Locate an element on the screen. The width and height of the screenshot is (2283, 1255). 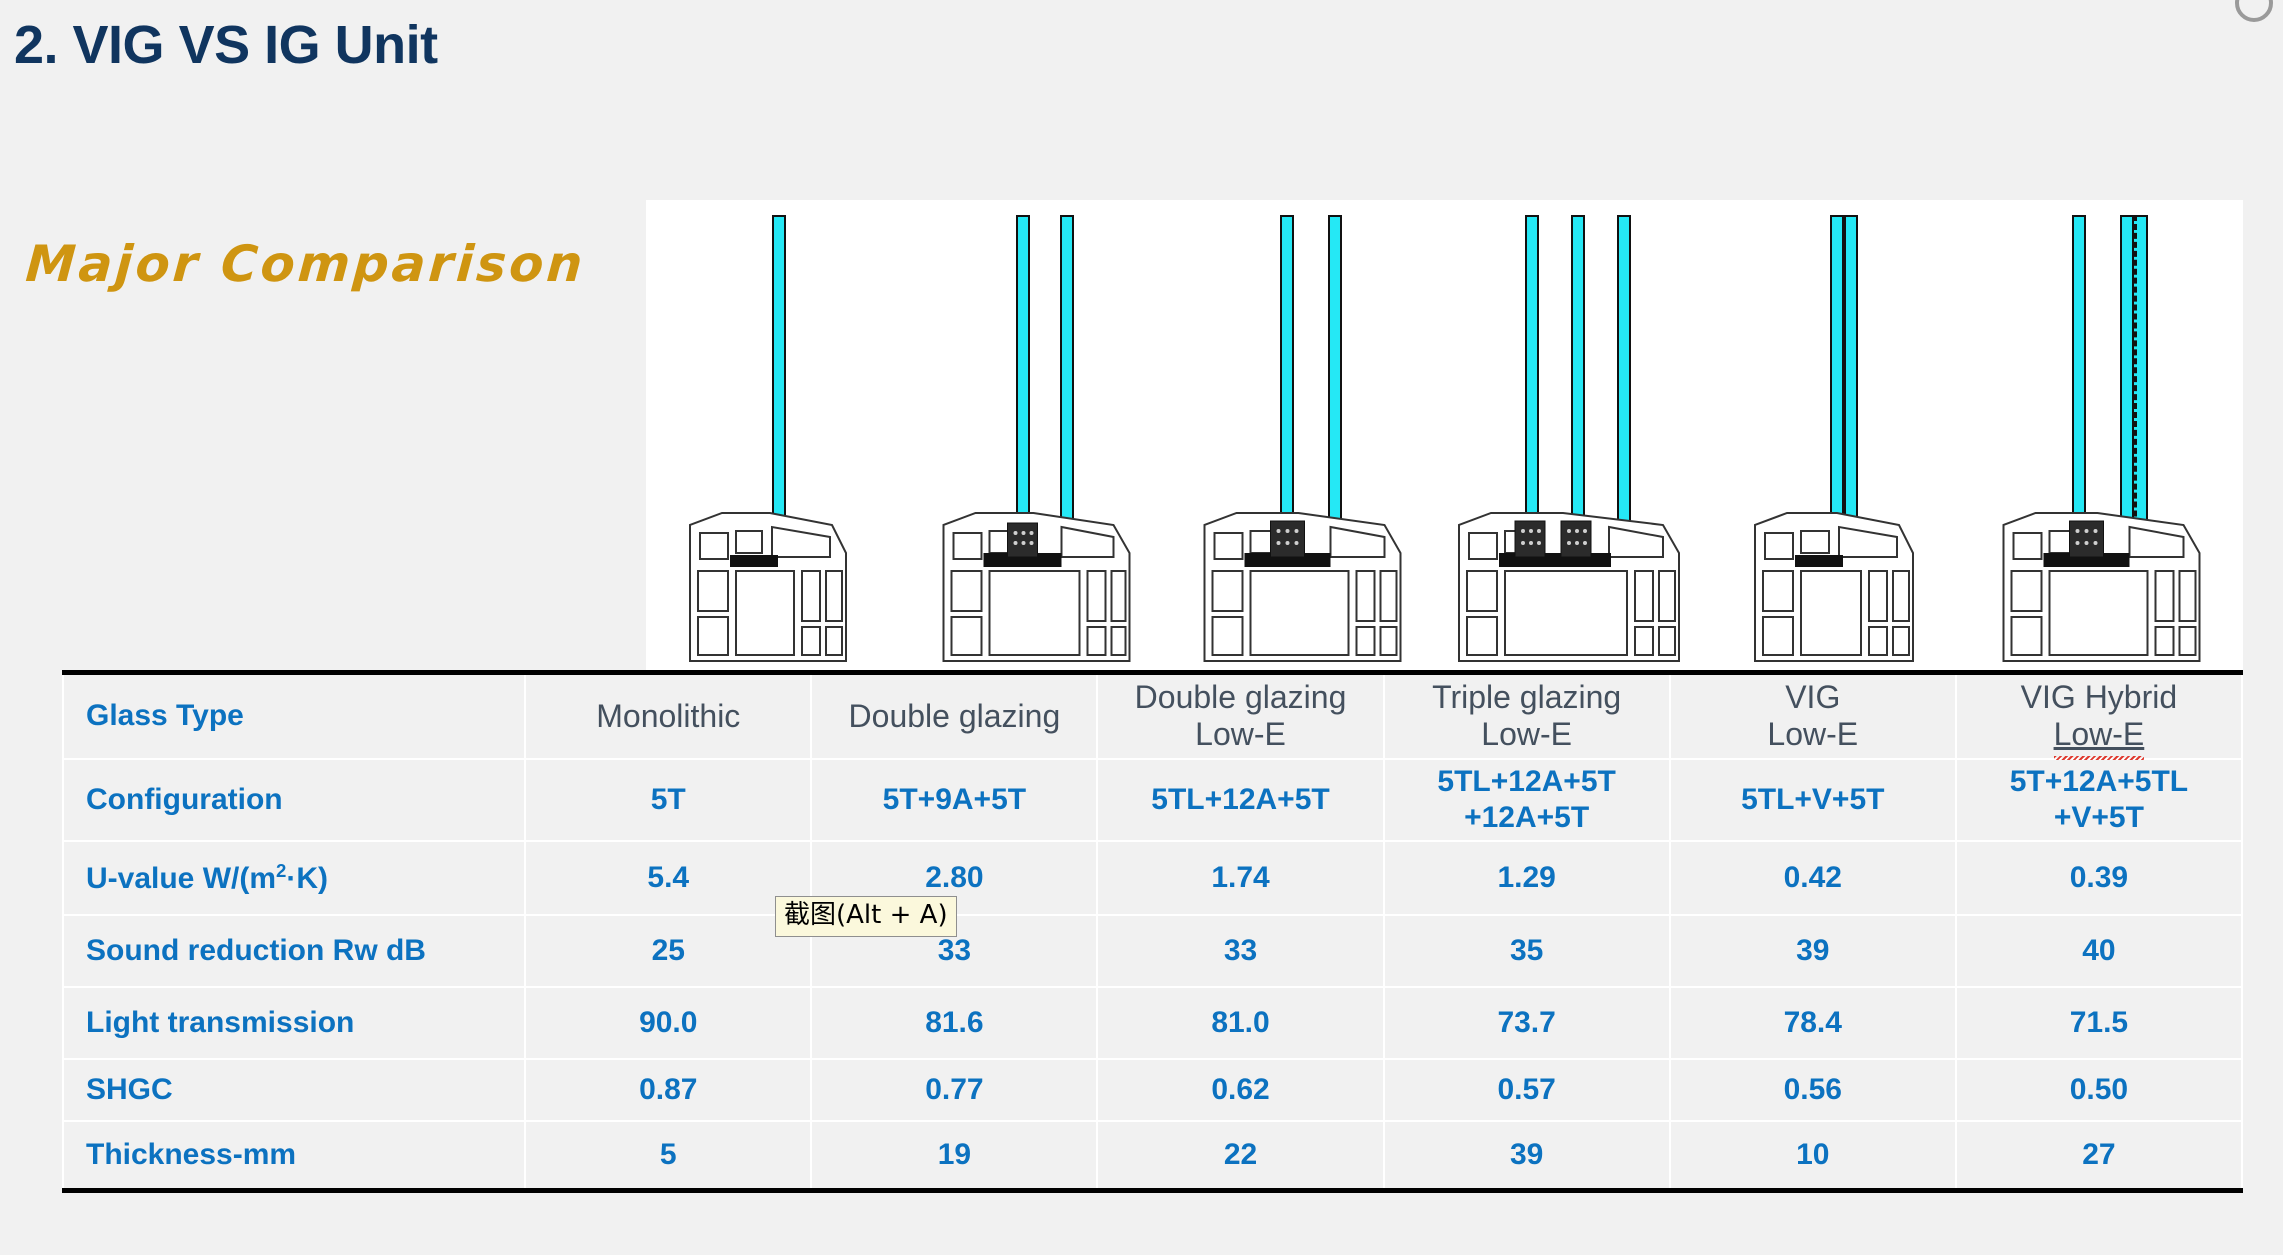
cell-value: 0.77 is located at coordinates (954, 1089).